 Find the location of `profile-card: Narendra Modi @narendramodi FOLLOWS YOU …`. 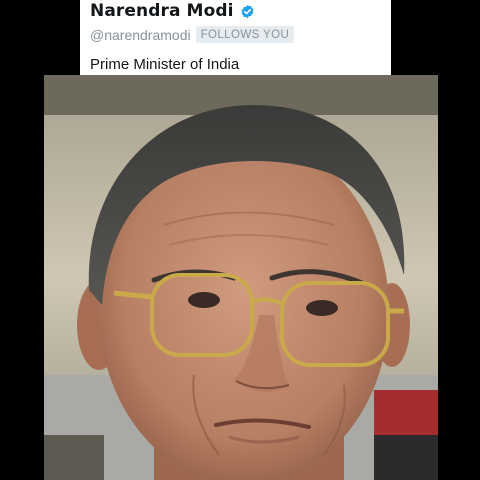

profile-card: Narendra Modi @narendramodi FOLLOWS YOU … is located at coordinates (235, 37).